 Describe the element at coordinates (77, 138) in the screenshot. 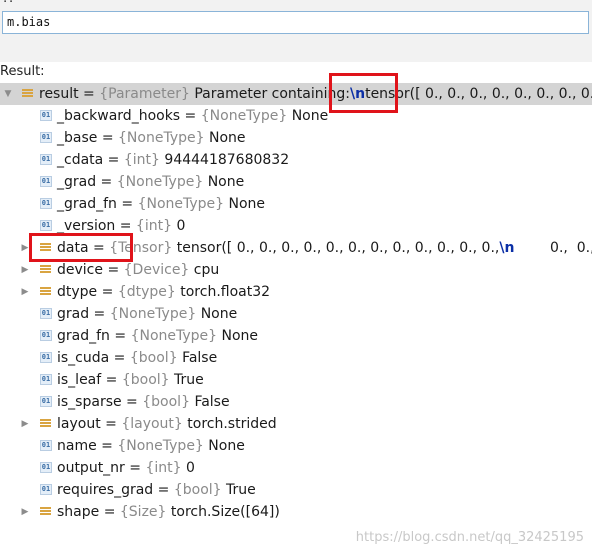

I see `row-name: _base` at that location.